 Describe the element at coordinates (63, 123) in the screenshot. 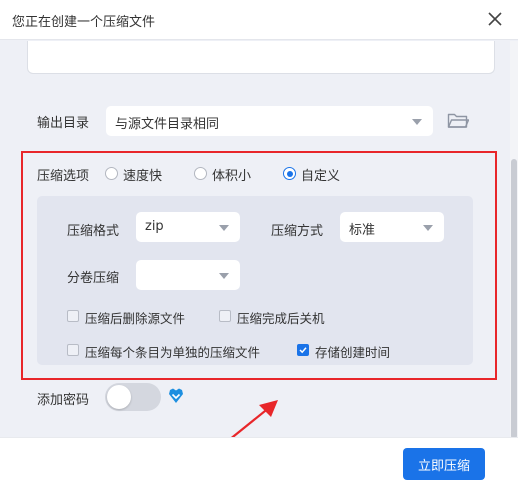

I see `output-dir-label: 输出目录` at that location.